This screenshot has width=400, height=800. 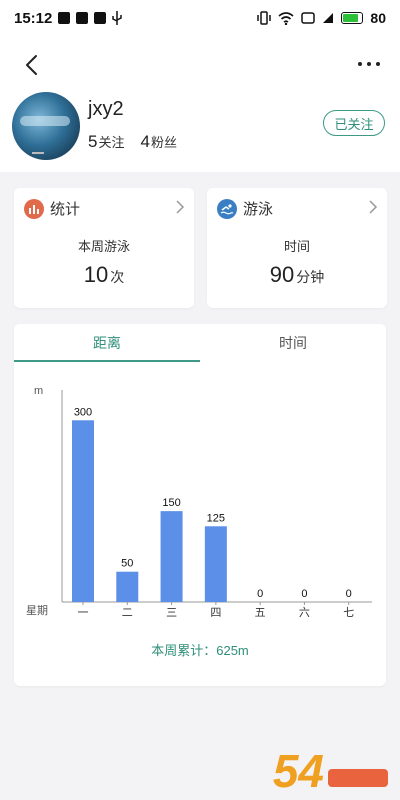 What do you see at coordinates (215, 612) in the screenshot?
I see `x-tick-label-3: 四` at bounding box center [215, 612].